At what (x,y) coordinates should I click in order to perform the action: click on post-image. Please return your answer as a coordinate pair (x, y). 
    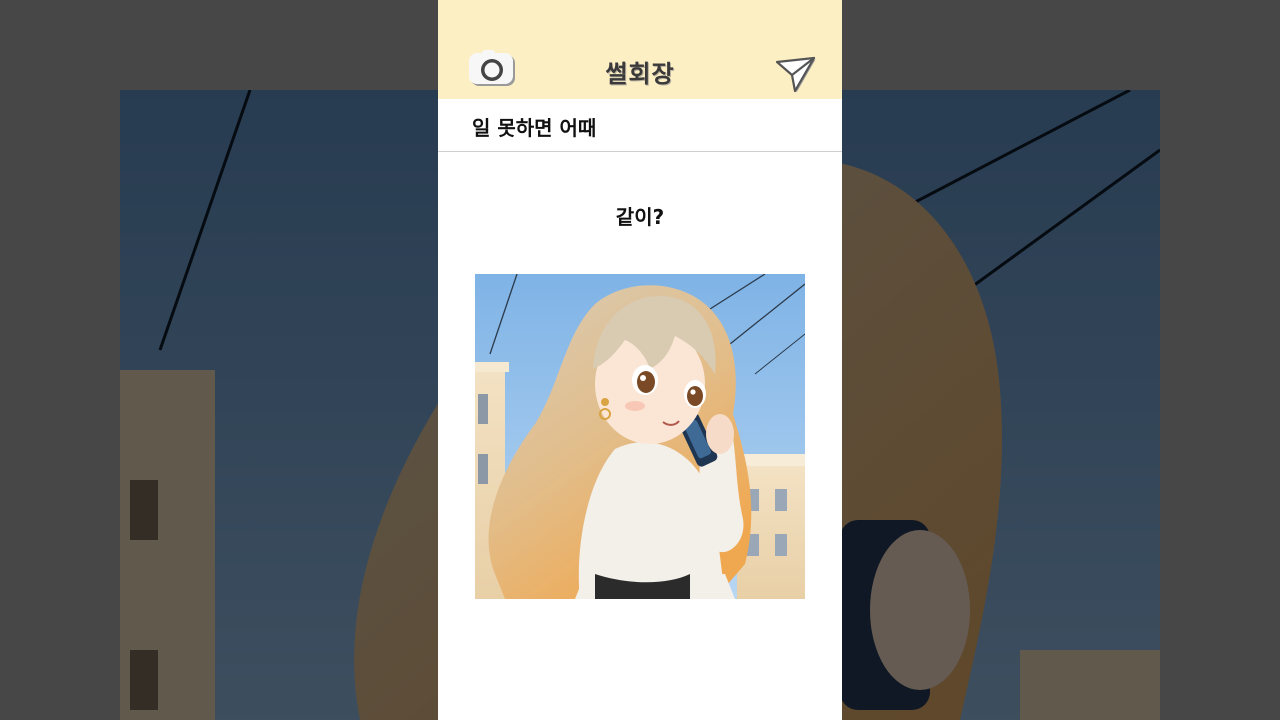
    Looking at the image, I should click on (640, 436).